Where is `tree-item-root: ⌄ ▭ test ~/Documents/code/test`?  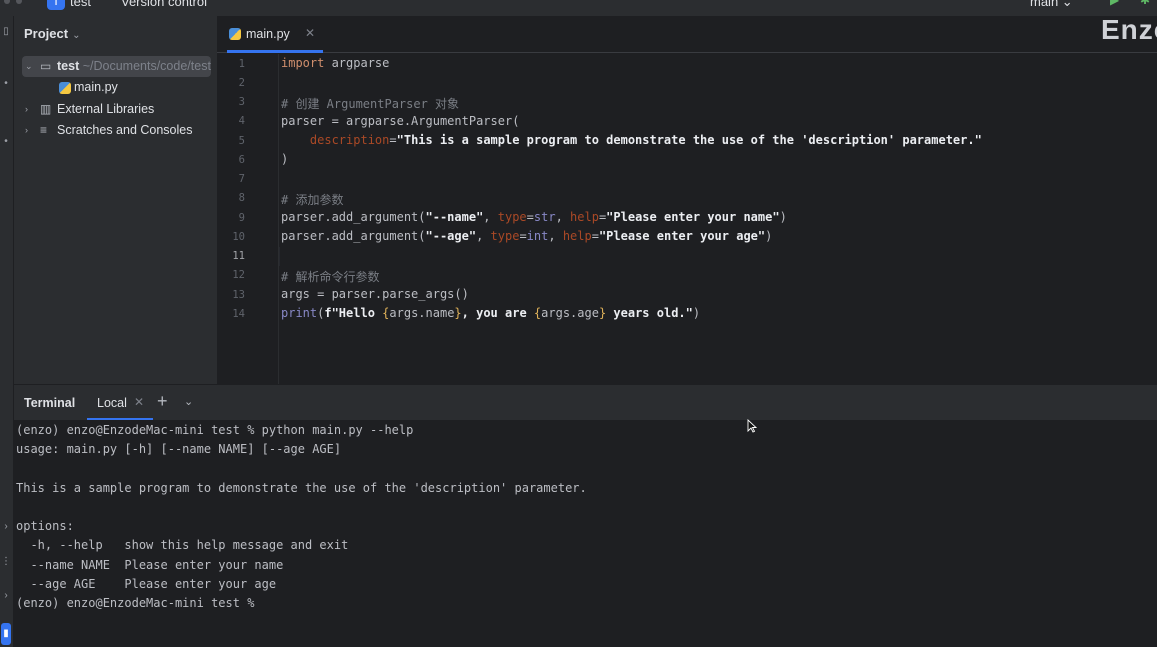 tree-item-root: ⌄ ▭ test ~/Documents/code/test is located at coordinates (116, 66).